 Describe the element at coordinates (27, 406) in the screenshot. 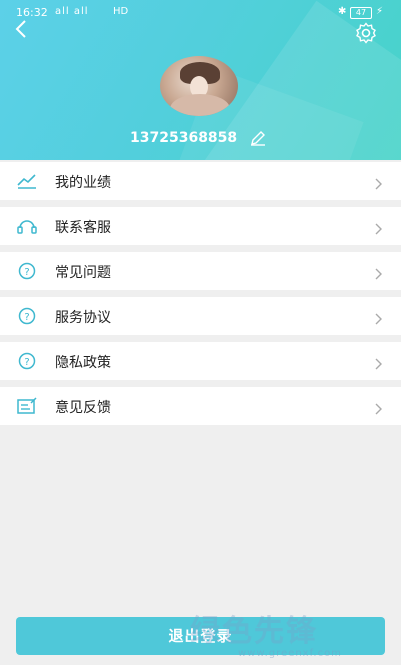

I see `feedback-icon` at that location.